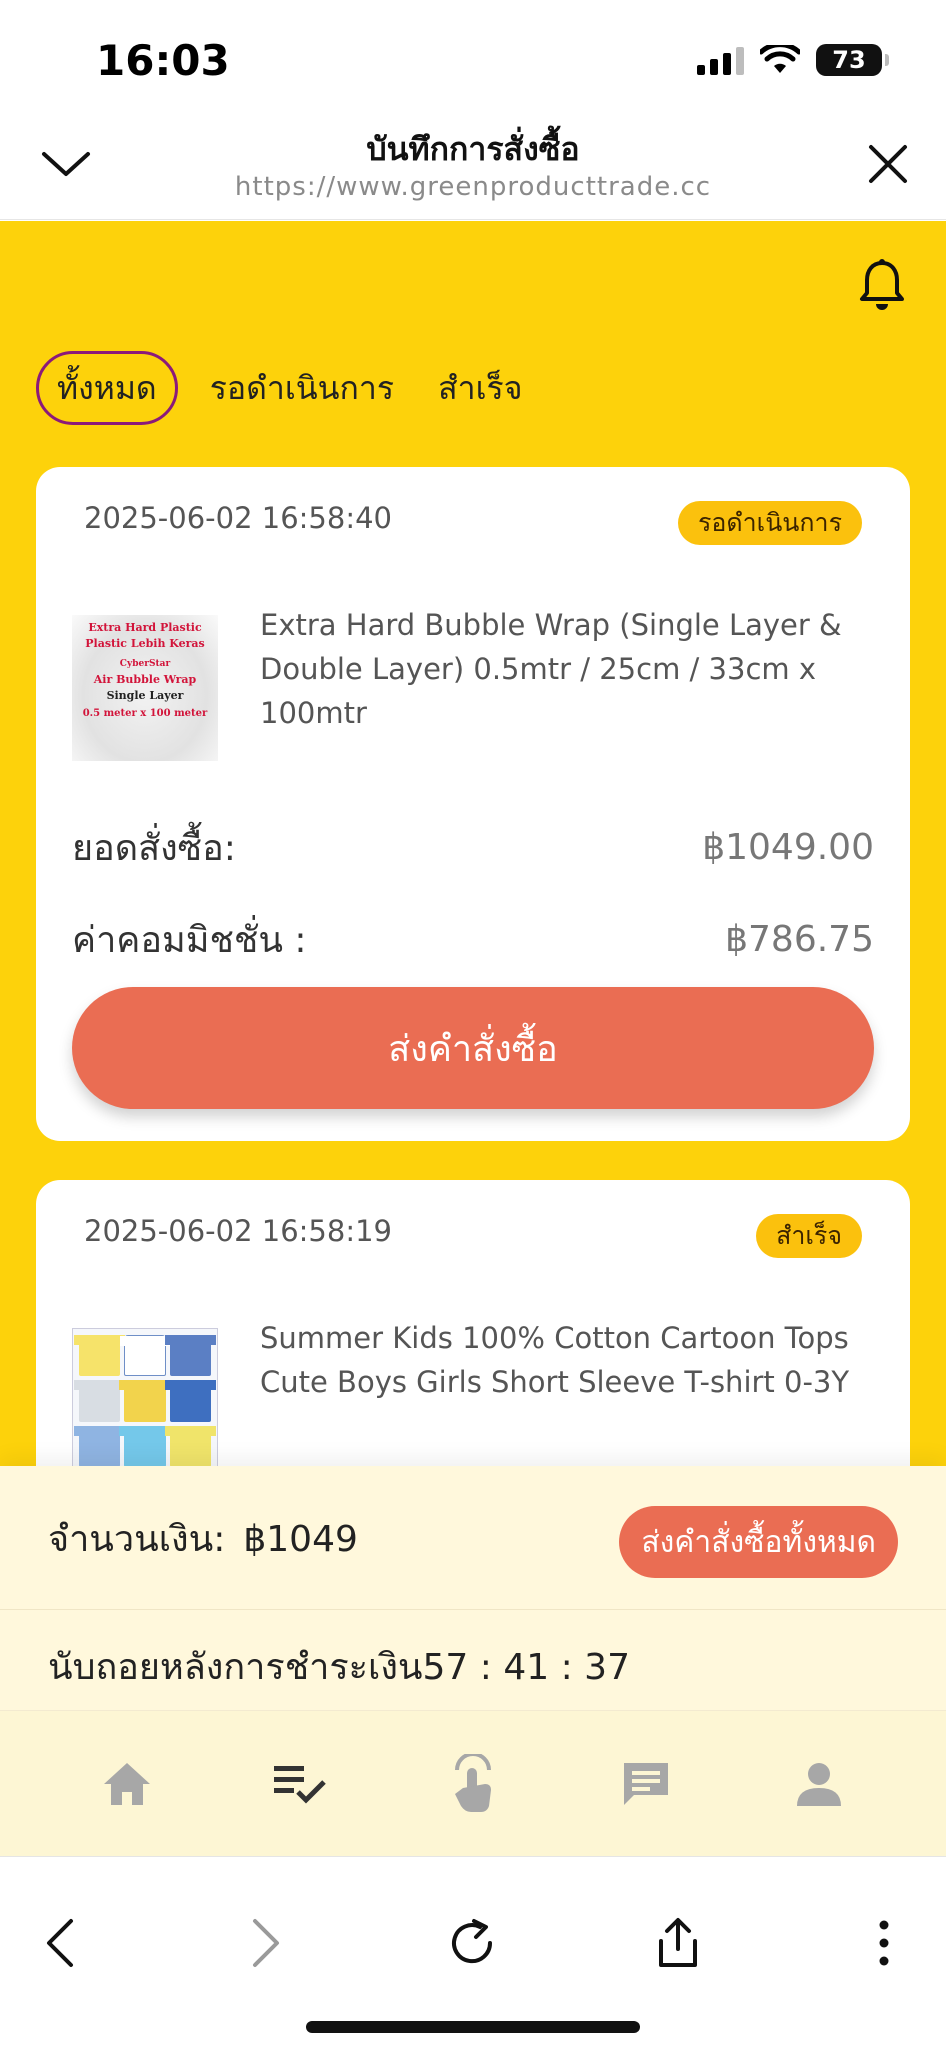  I want to click on bottom-nav, so click(473, 1783).